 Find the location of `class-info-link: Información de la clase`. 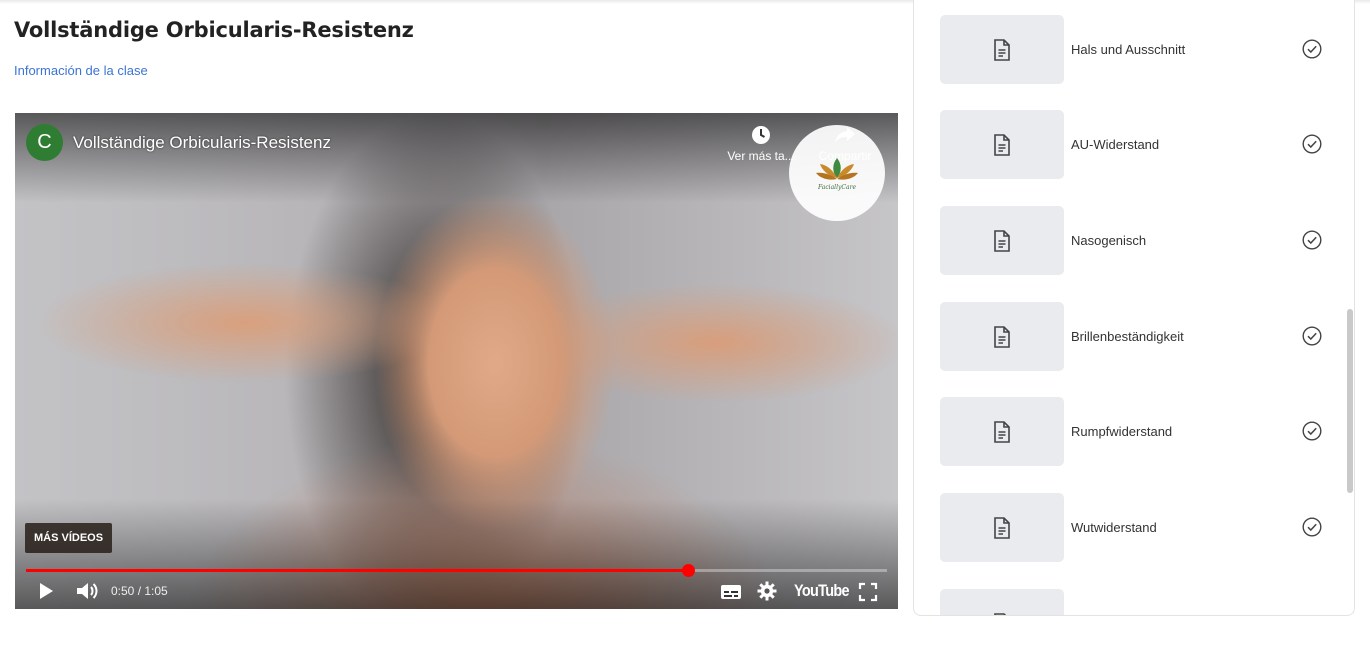

class-info-link: Información de la clase is located at coordinates (81, 70).